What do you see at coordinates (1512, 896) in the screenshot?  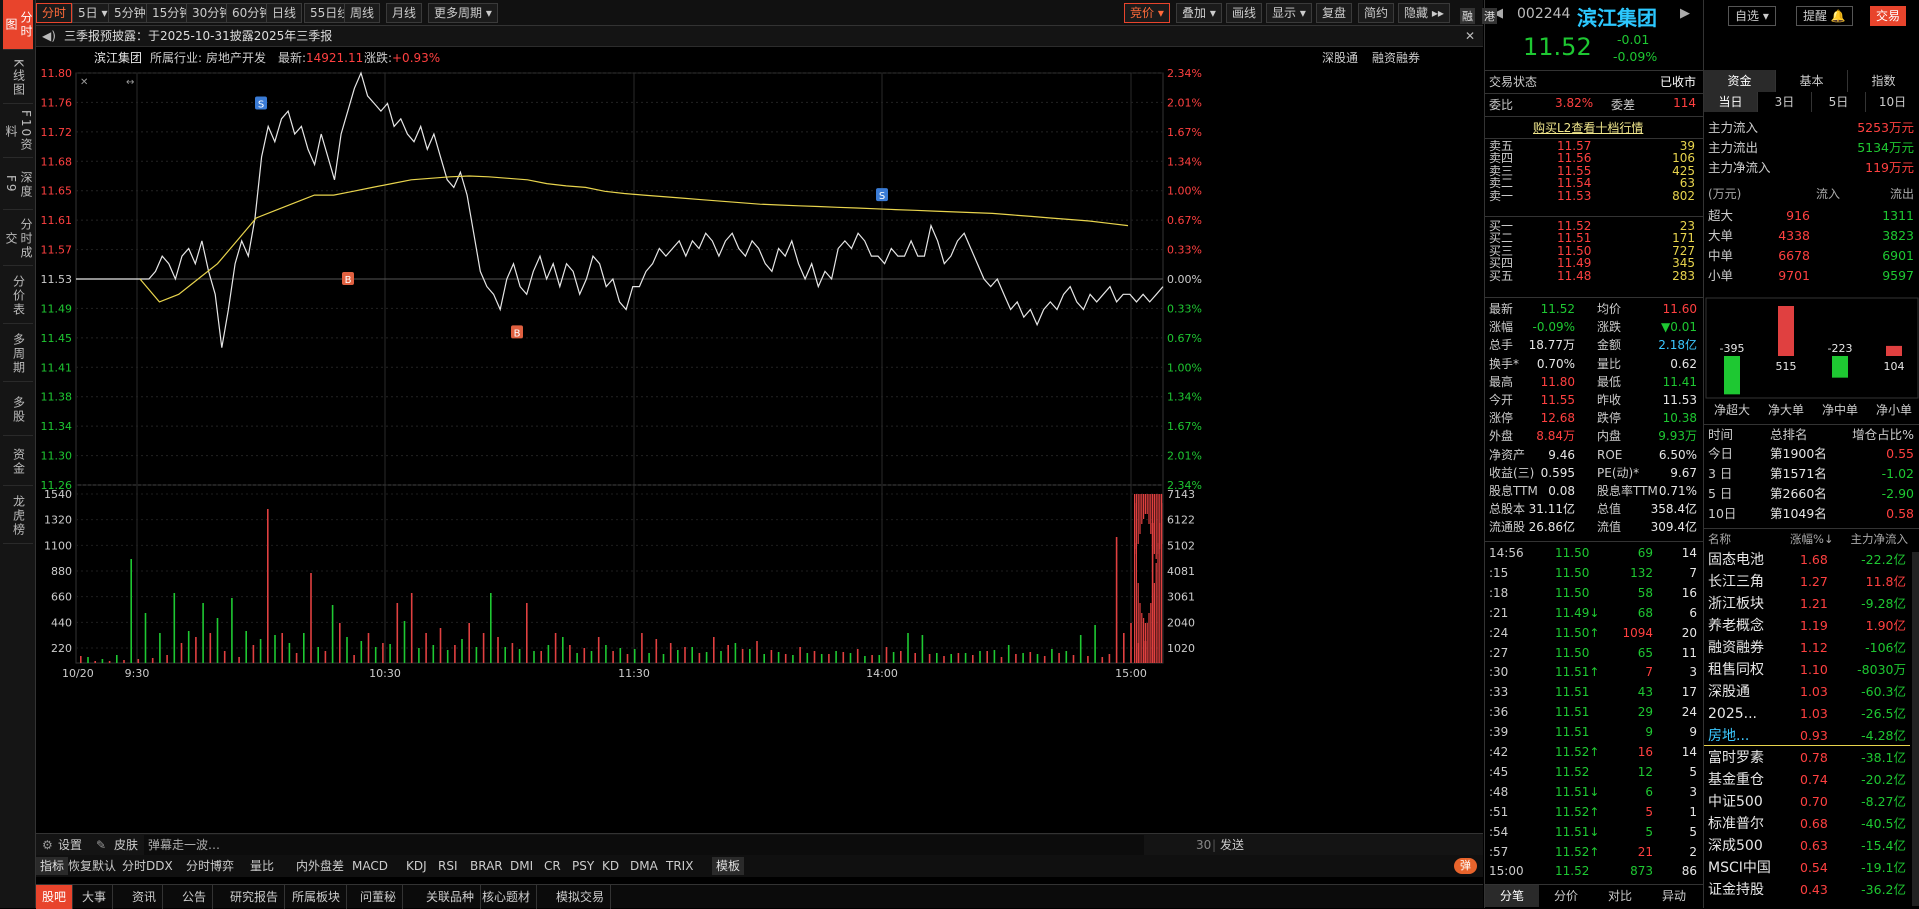 I see `mid-tab-0: 分笔` at bounding box center [1512, 896].